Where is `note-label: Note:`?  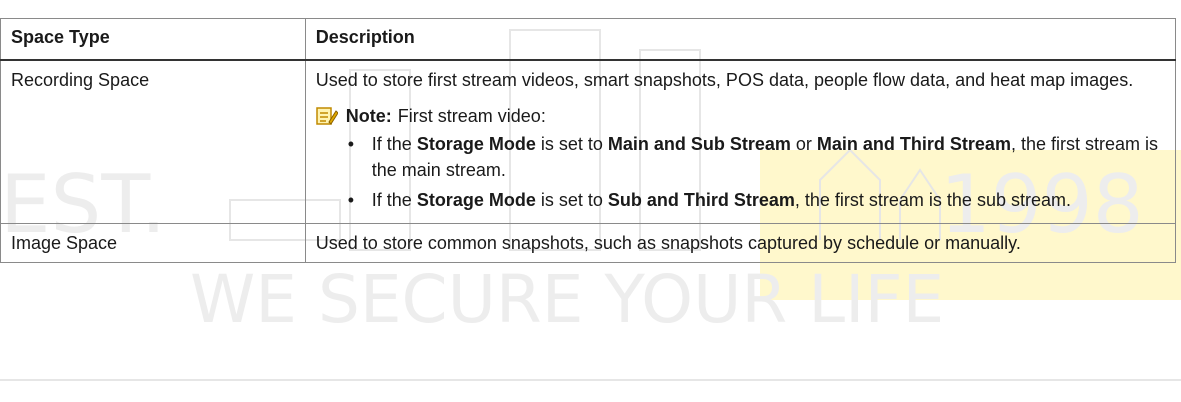
note-label: Note: is located at coordinates (368, 116).